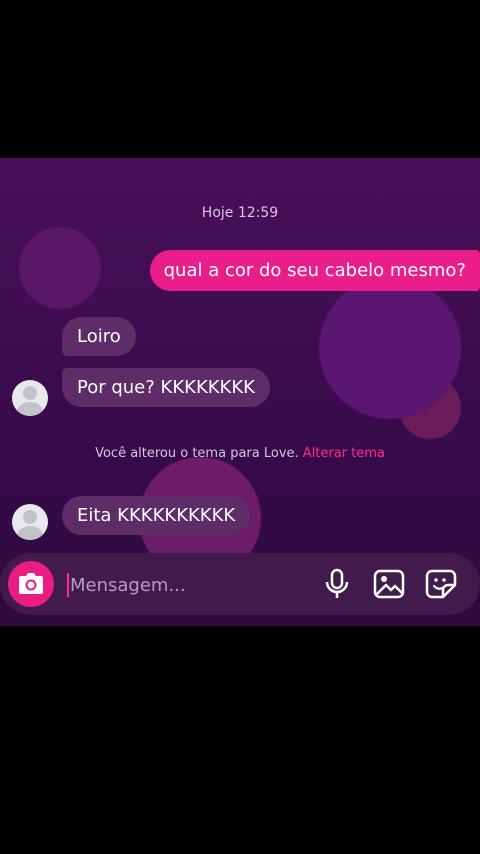 The height and width of the screenshot is (854, 480). I want to click on change-theme-link: Alterar tema, so click(344, 453).